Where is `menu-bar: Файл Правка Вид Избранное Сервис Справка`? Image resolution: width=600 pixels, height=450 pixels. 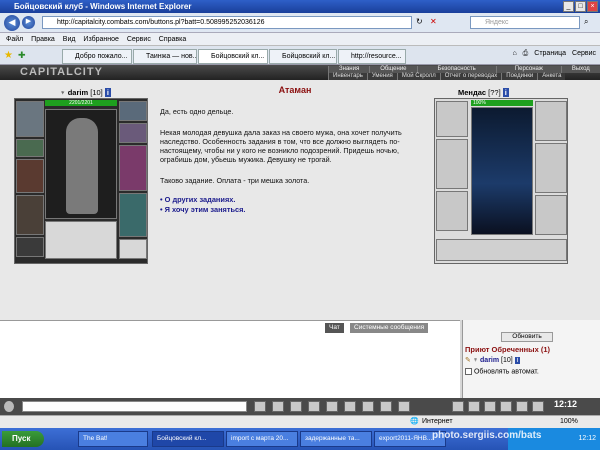 menu-bar: Файл Правка Вид Избранное Сервис Справка is located at coordinates (300, 39).